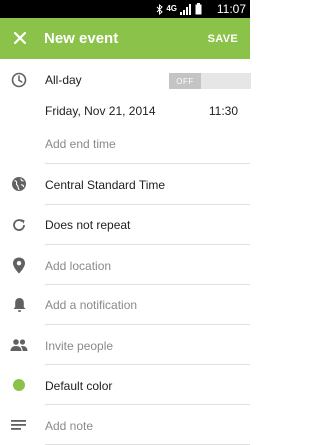 The image size is (320, 445). Describe the element at coordinates (78, 386) in the screenshot. I see `color-row: Default color` at that location.